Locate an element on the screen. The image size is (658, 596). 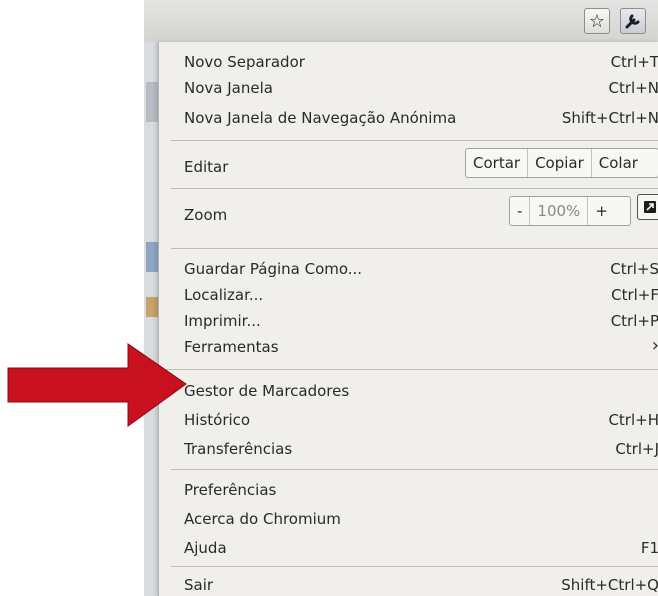
menu-item-label: Editar is located at coordinates (206, 167).